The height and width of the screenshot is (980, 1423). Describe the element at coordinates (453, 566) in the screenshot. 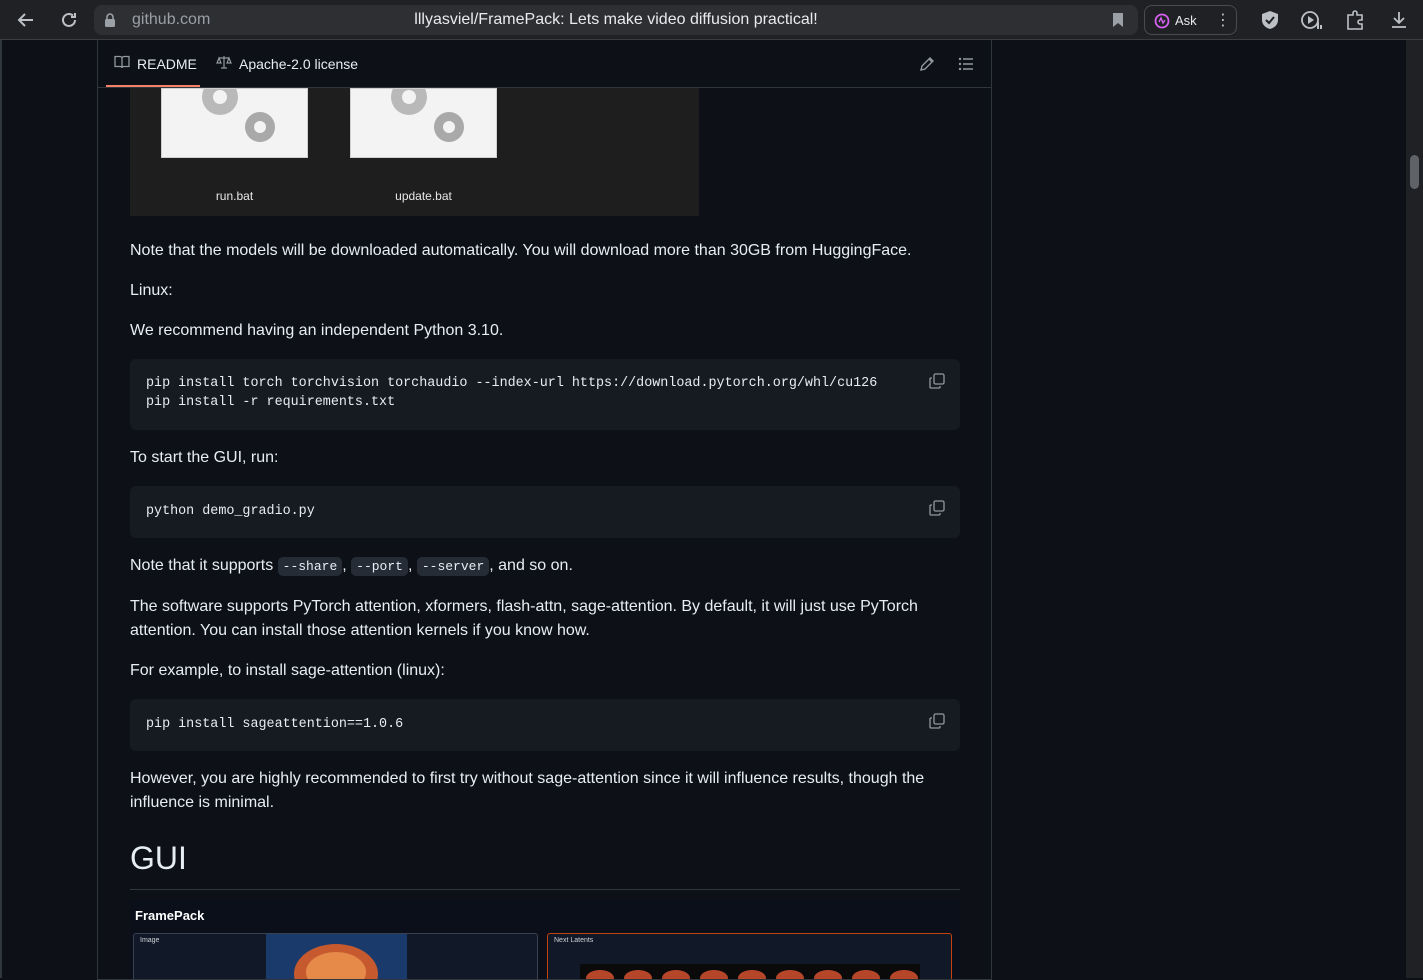

I see `flag-server: --server` at that location.